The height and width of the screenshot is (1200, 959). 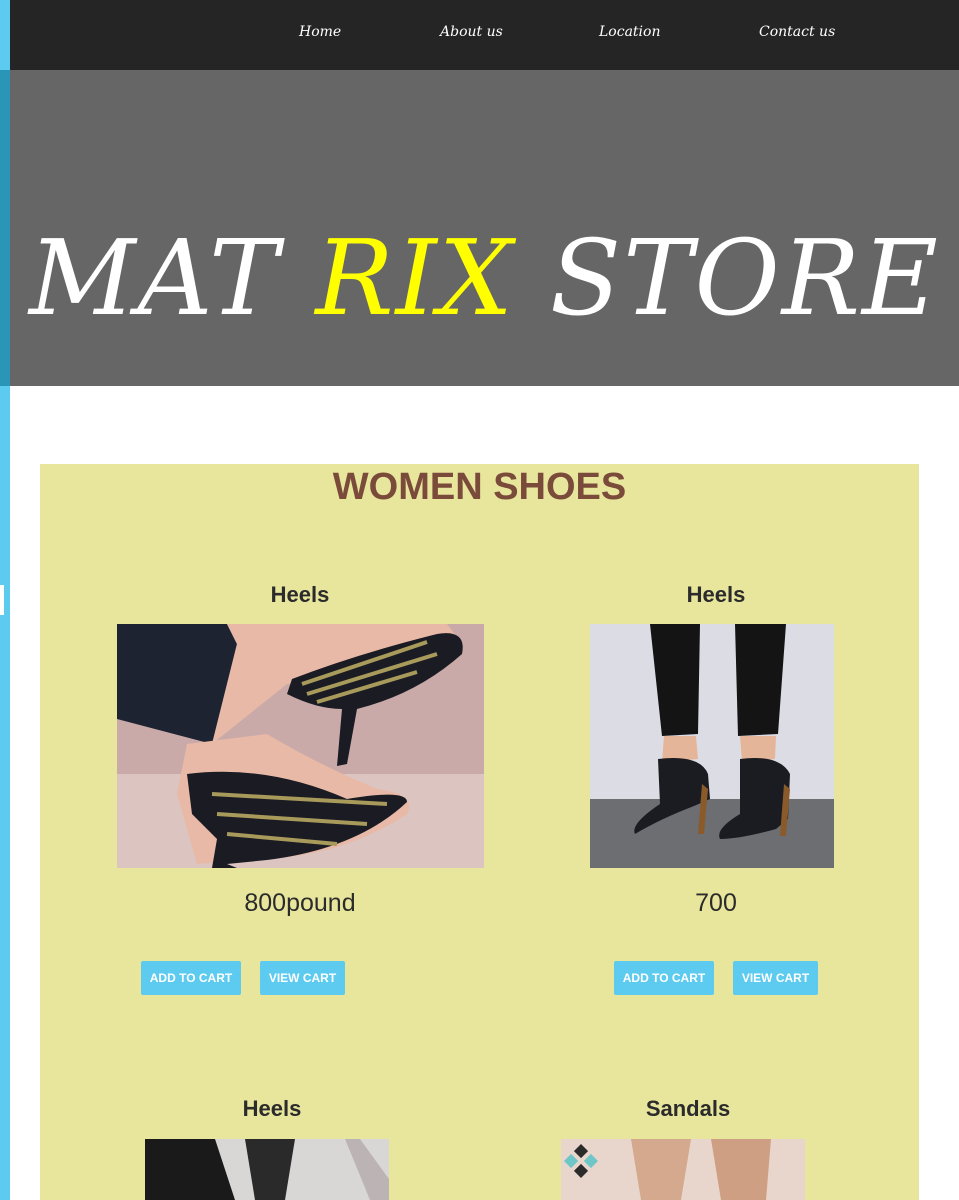 I want to click on top-nav: Home About us Location Contact us, so click(x=484, y=35).